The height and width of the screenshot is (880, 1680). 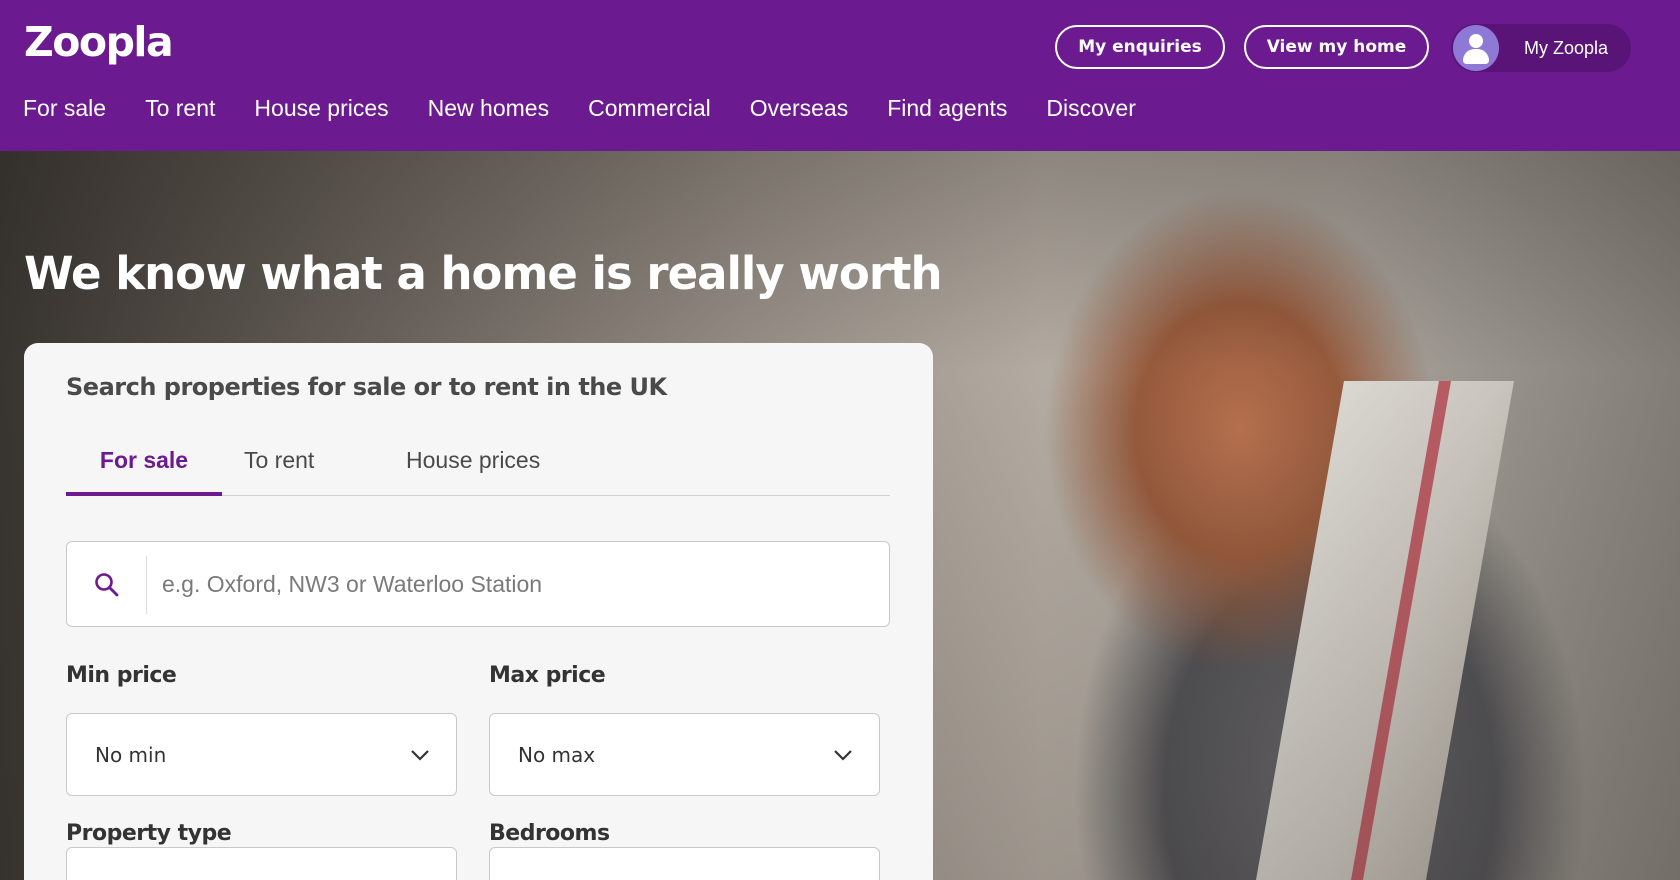 What do you see at coordinates (483, 273) in the screenshot?
I see `hero-title: We know what a home is really worth` at bounding box center [483, 273].